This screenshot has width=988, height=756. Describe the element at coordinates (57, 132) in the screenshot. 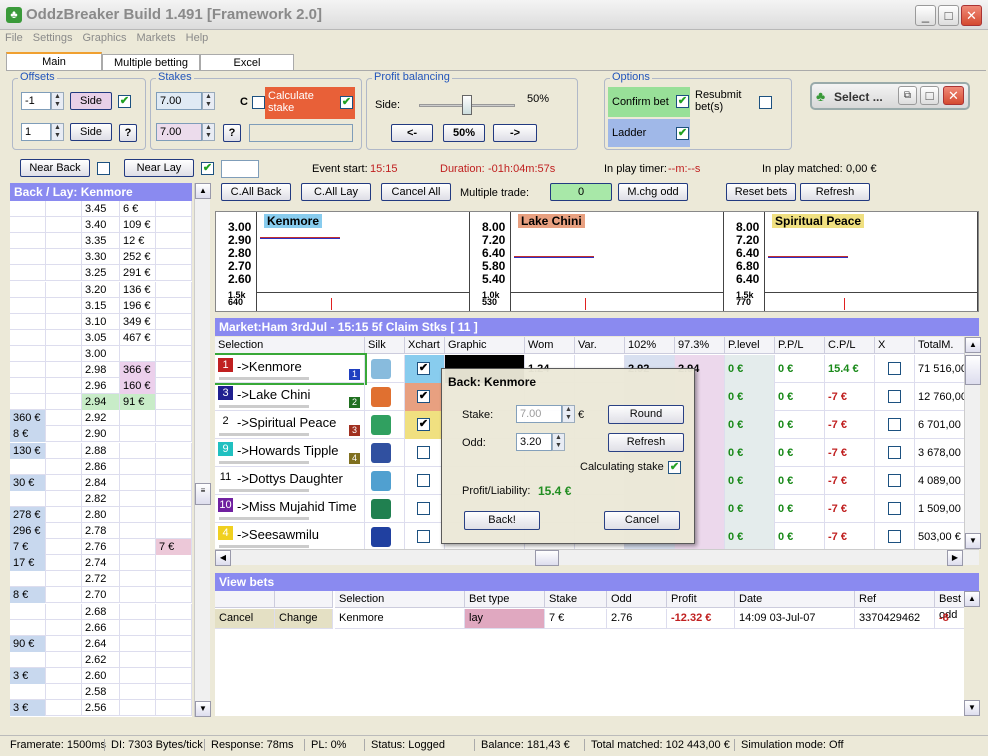

I see `offset-2-spinner: ▲ ▼` at that location.